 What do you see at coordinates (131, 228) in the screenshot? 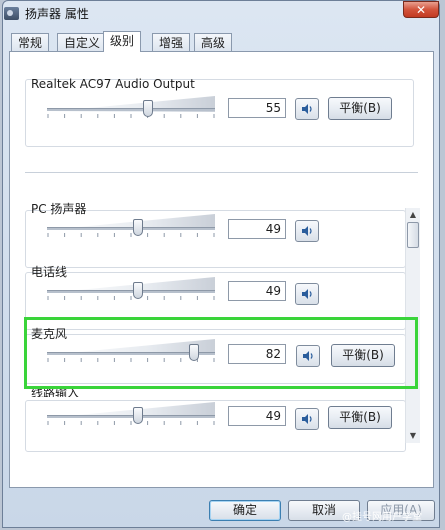
I see `pc-speaker-volume-track` at bounding box center [131, 228].